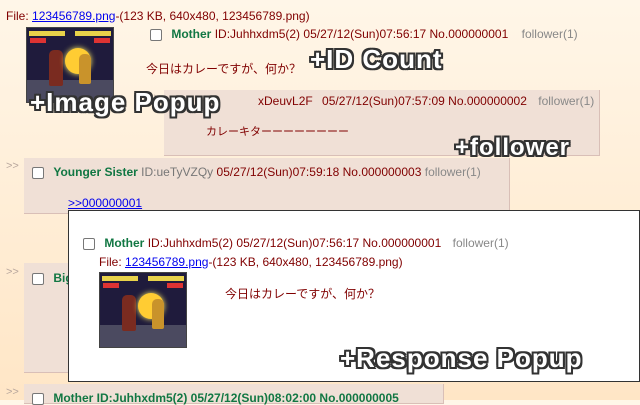  I want to click on post1-follower: follower(1), so click(550, 34).